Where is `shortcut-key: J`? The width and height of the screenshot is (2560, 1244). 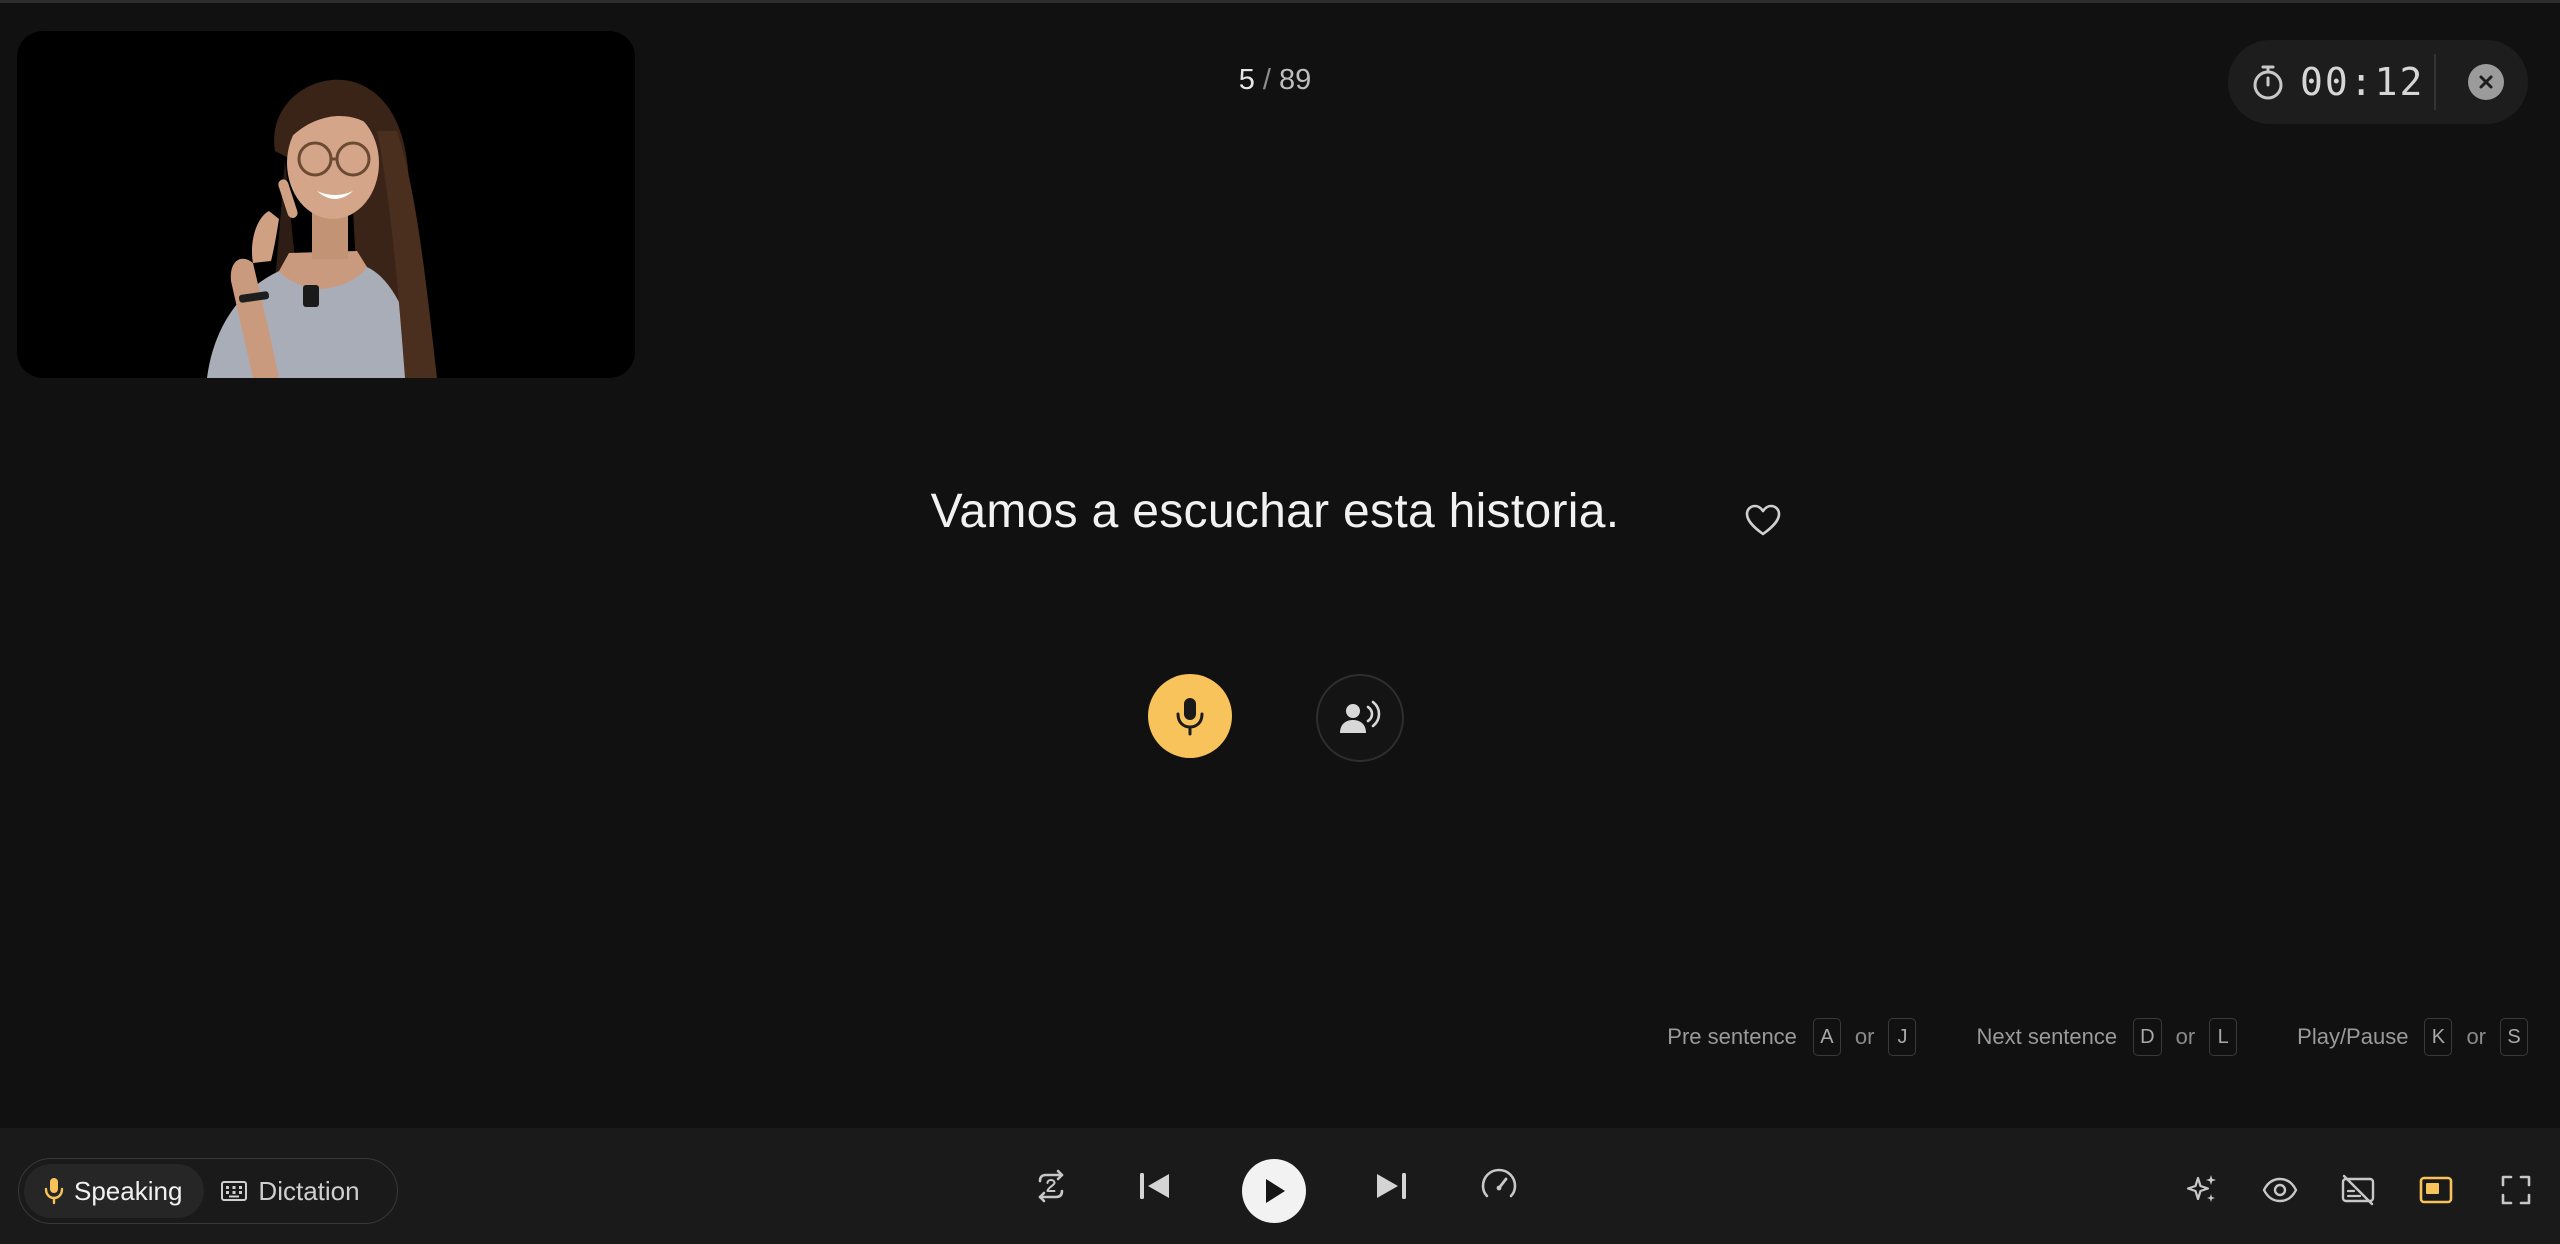
shortcut-key: J is located at coordinates (1902, 1037).